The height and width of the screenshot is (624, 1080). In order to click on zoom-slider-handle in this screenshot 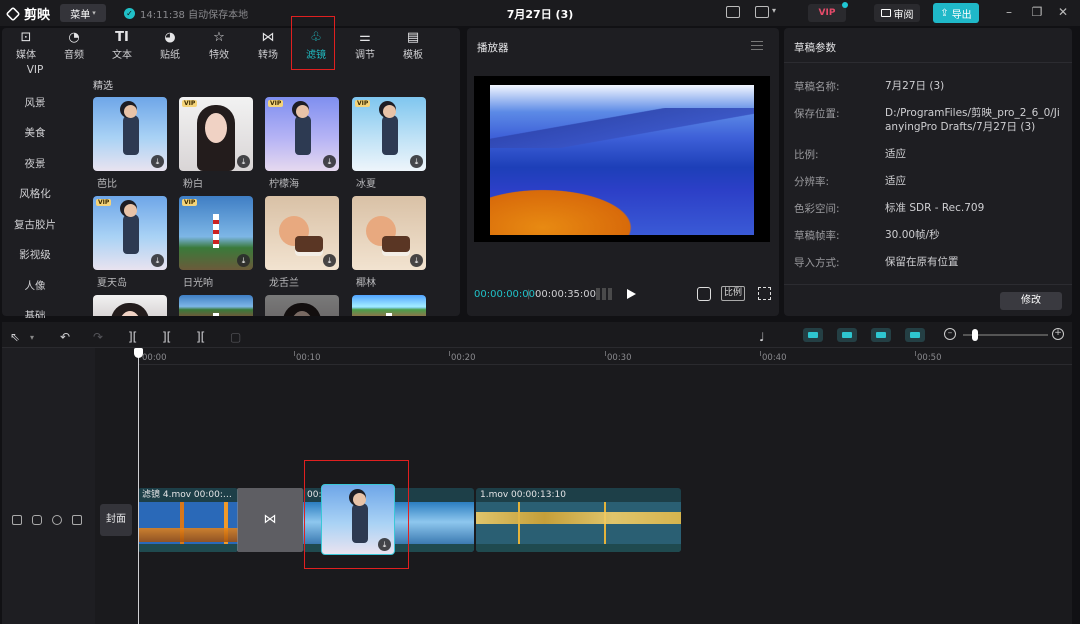, I will do `click(975, 335)`.